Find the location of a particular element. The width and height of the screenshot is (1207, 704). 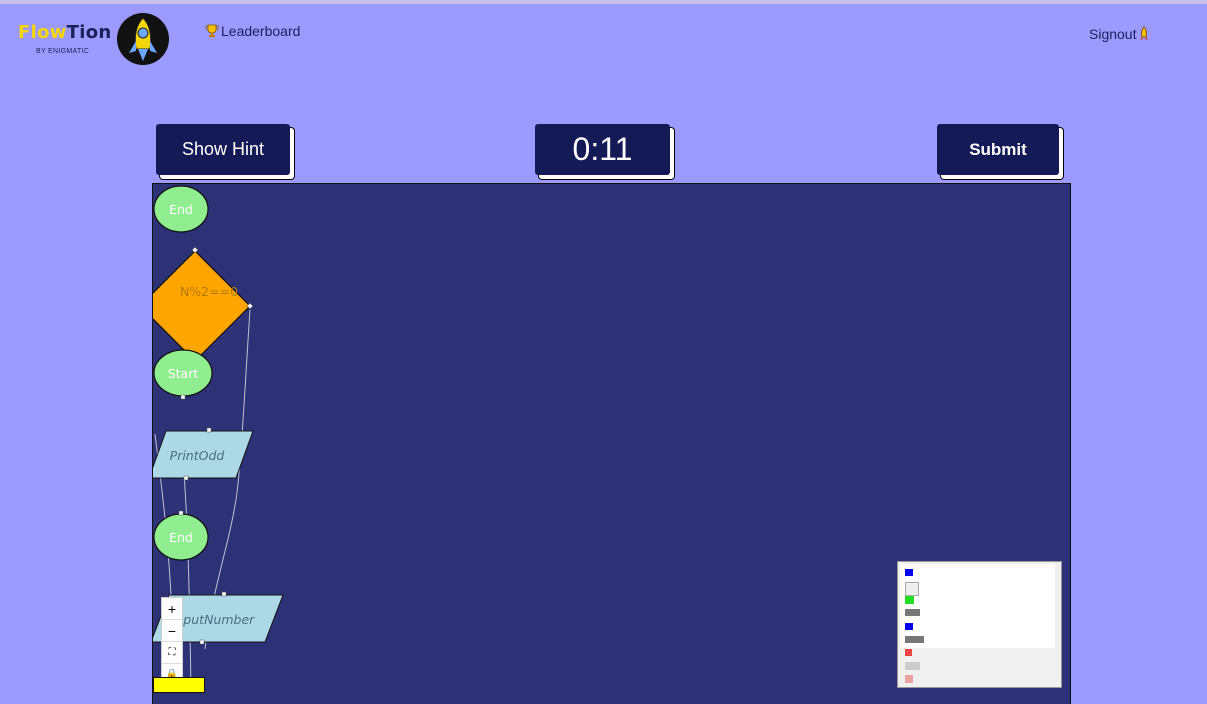

submit-button: Submit is located at coordinates (998, 149).